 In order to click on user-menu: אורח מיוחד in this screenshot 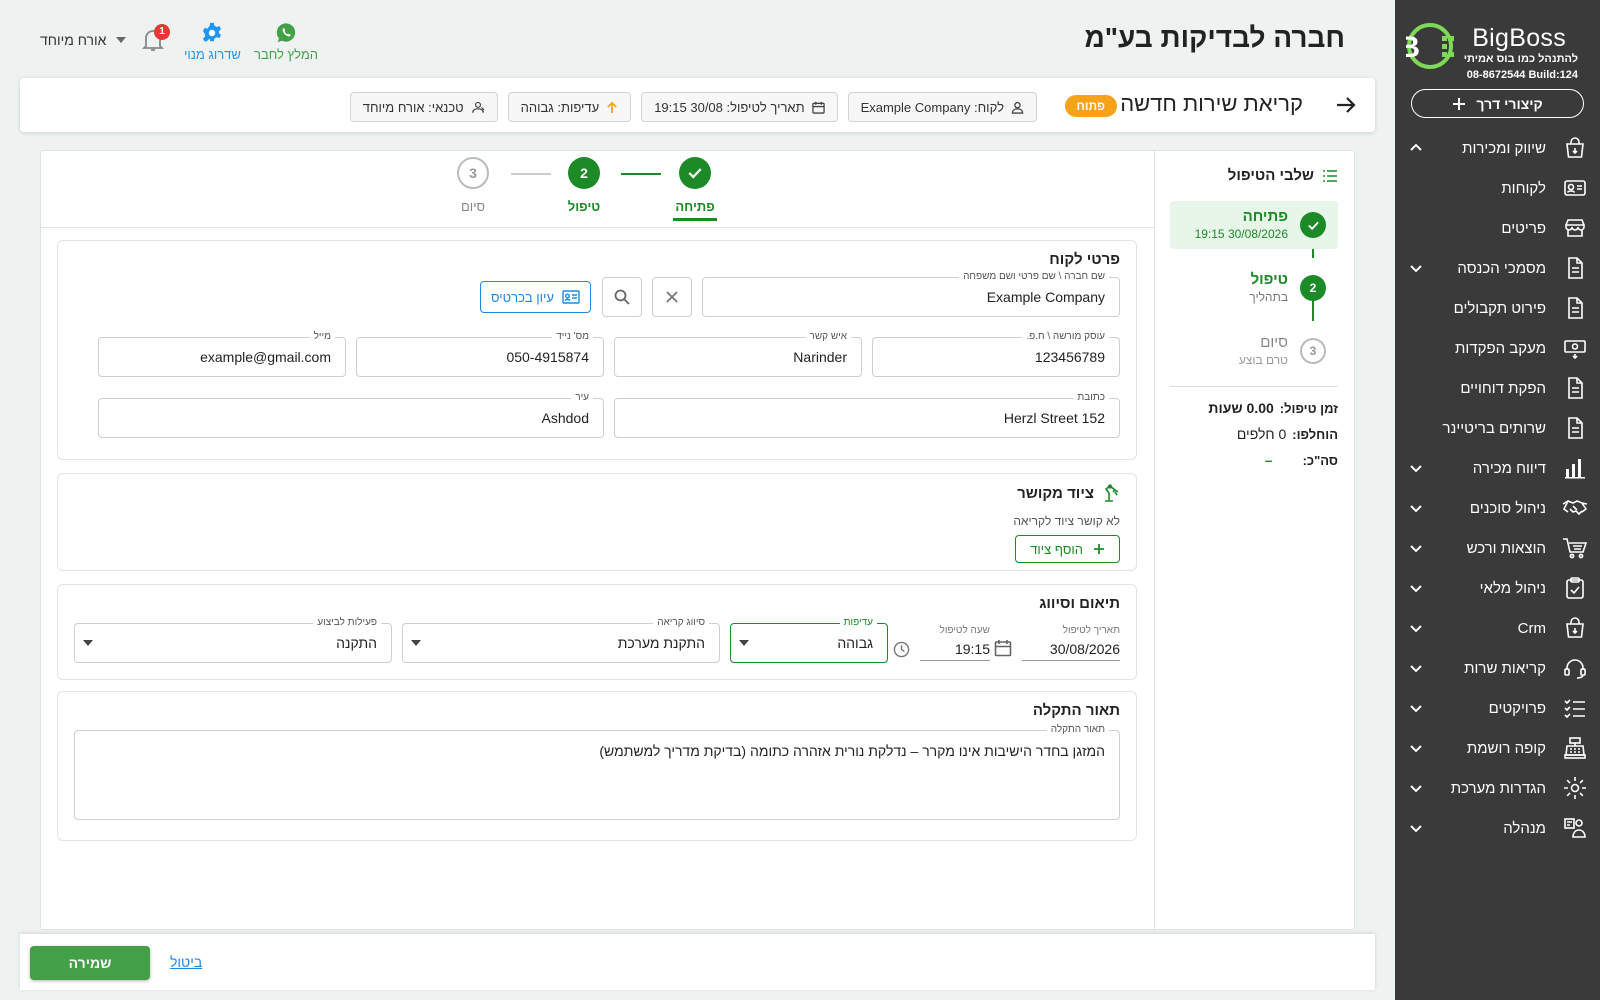, I will do `click(83, 40)`.